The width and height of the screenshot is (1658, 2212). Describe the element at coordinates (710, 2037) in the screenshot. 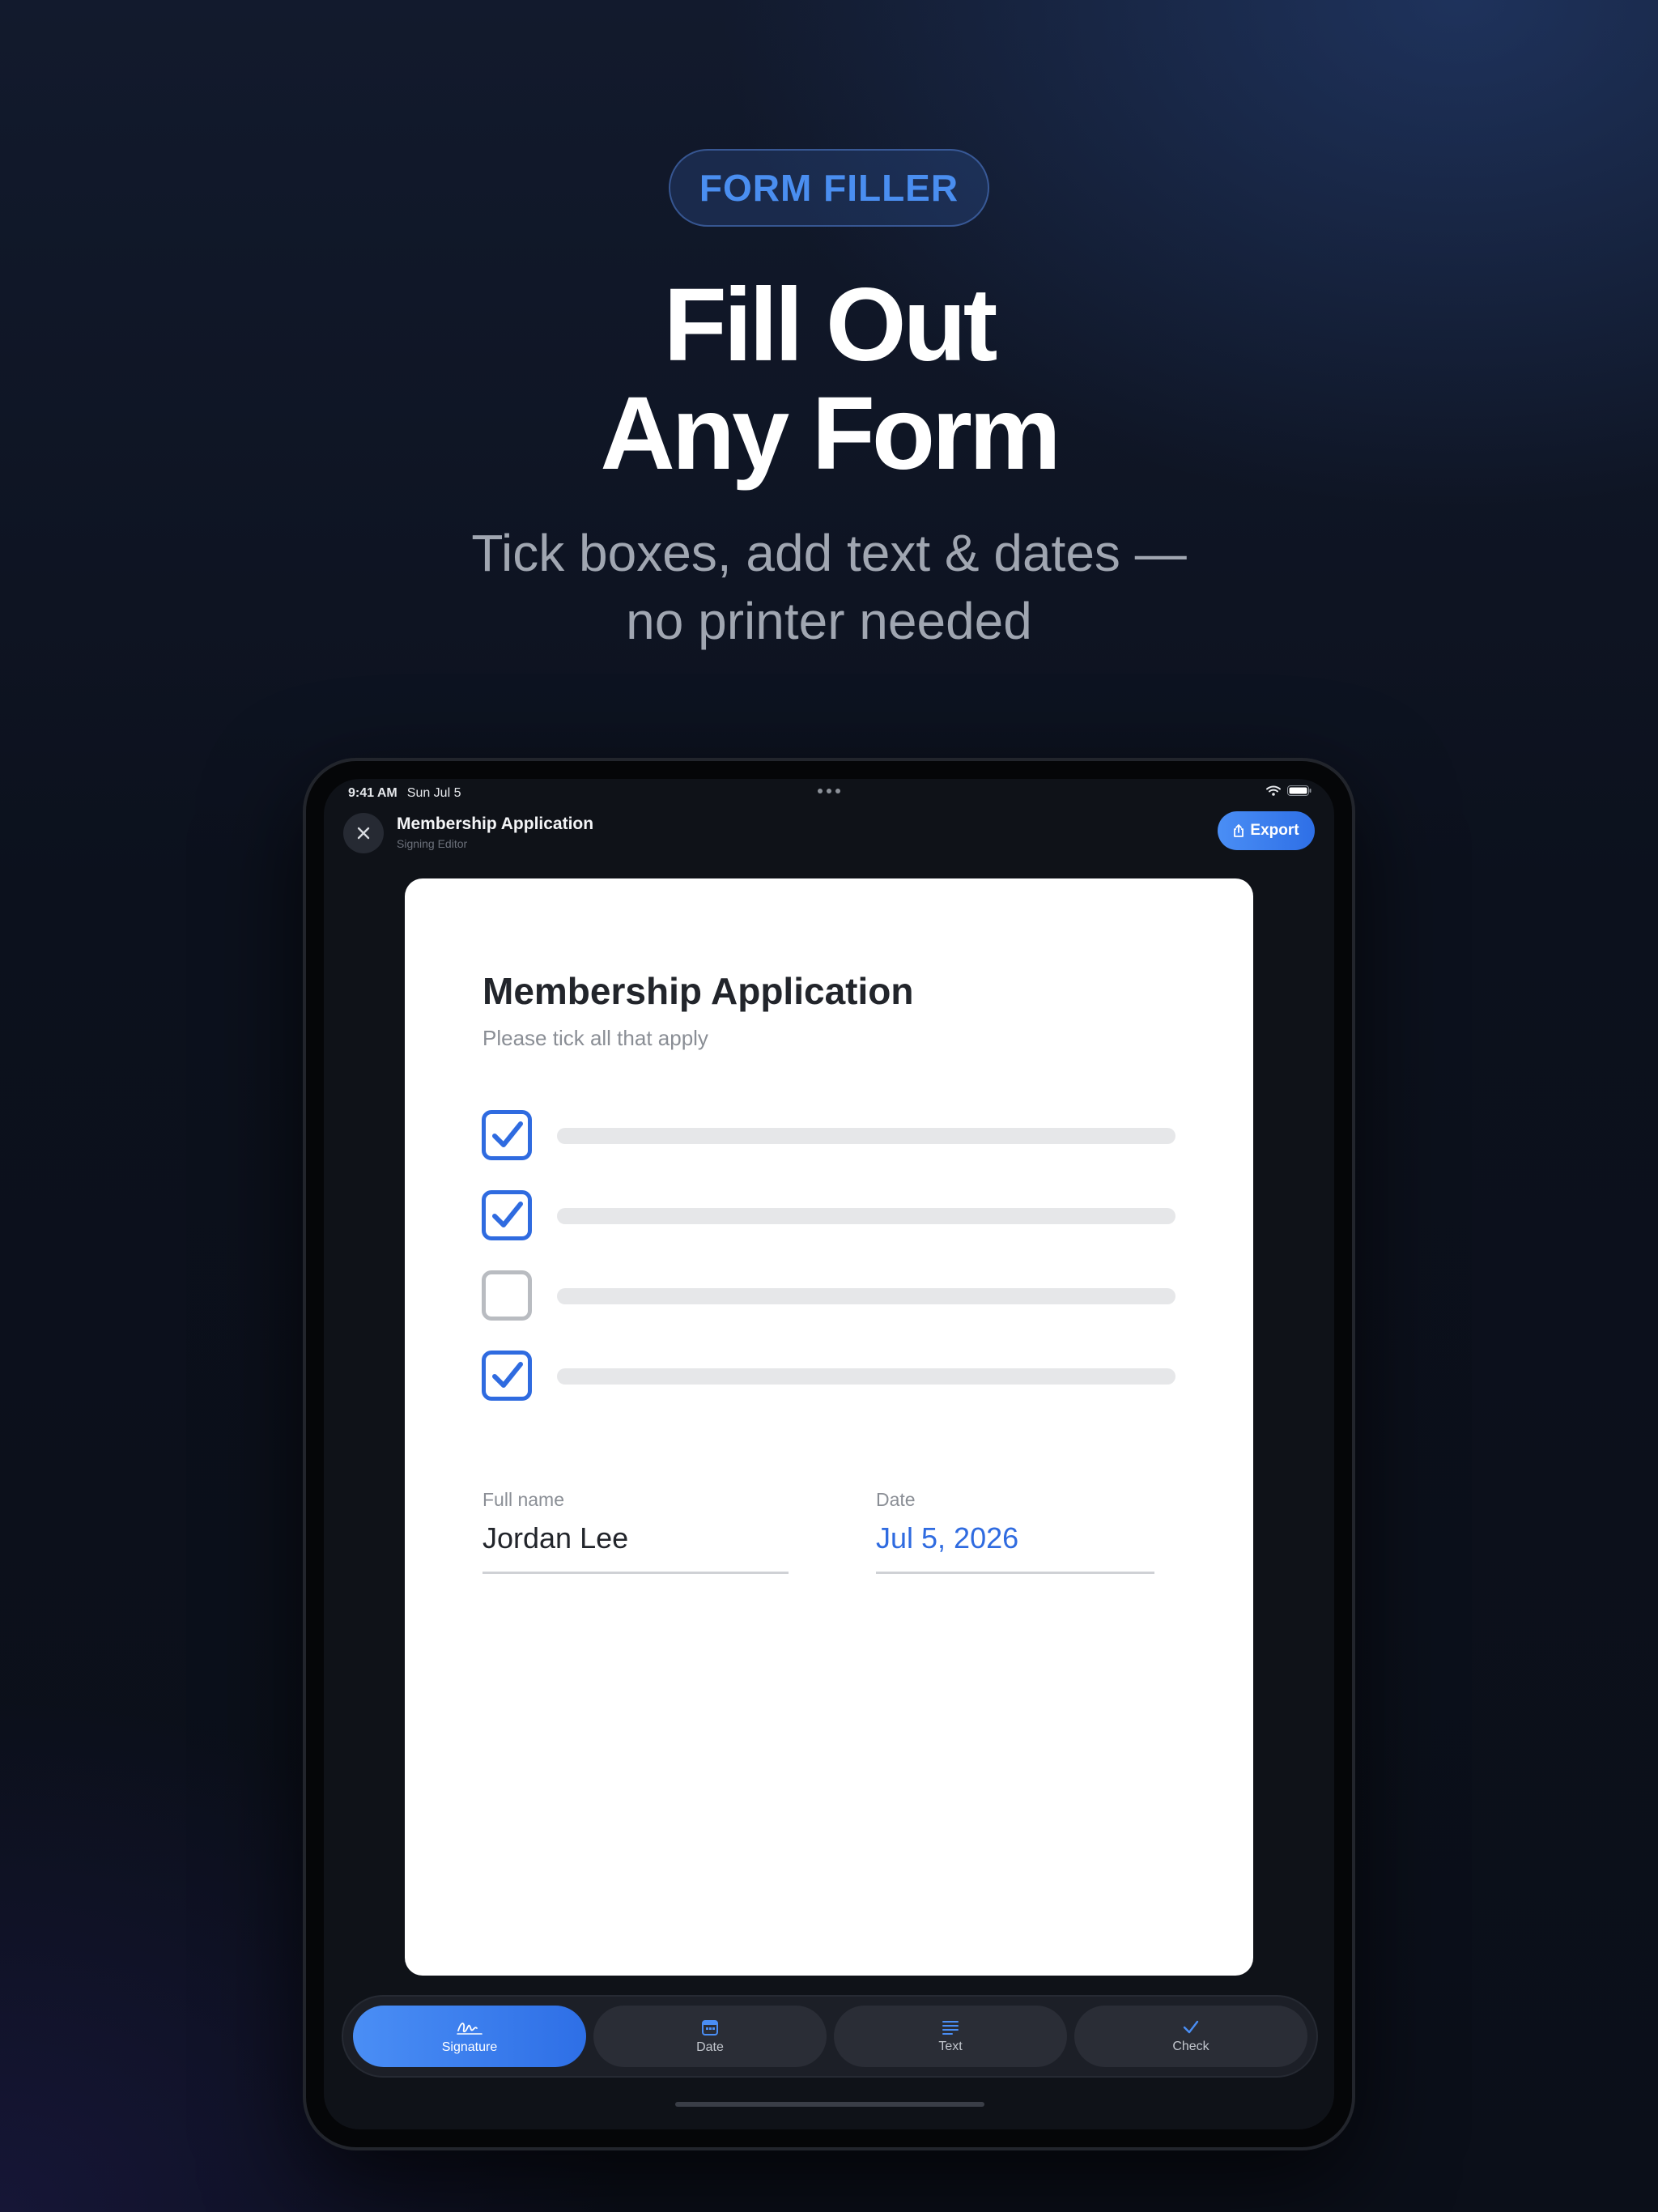

I see `date-tool-button: Date` at that location.